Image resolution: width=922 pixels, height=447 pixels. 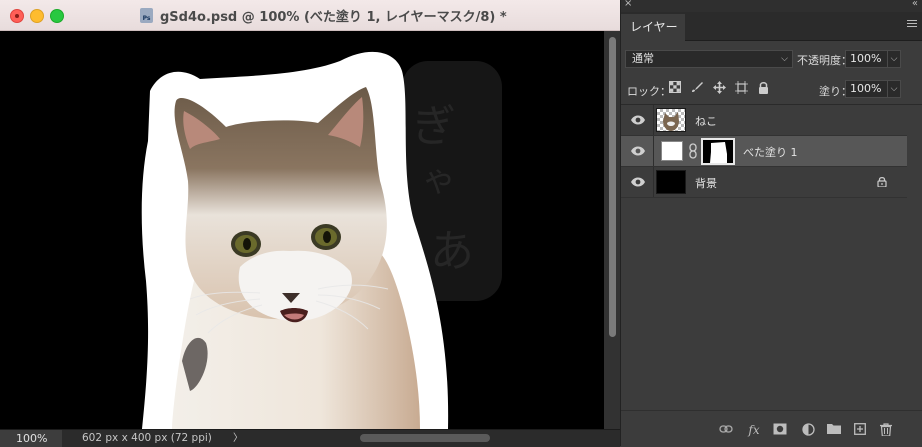 What do you see at coordinates (886, 430) in the screenshot?
I see `trash-icon` at bounding box center [886, 430].